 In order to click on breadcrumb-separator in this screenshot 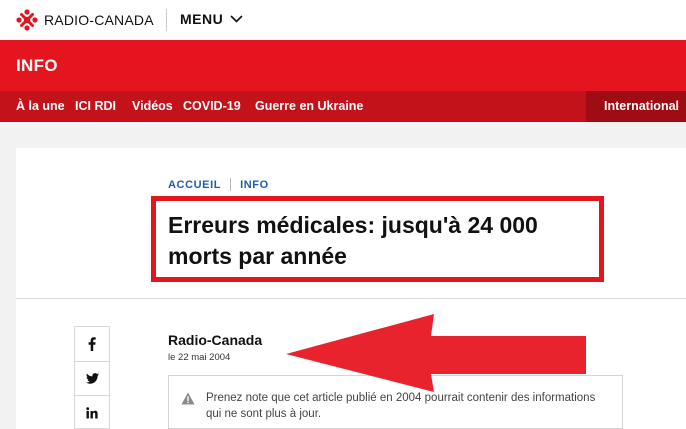, I will do `click(231, 184)`.